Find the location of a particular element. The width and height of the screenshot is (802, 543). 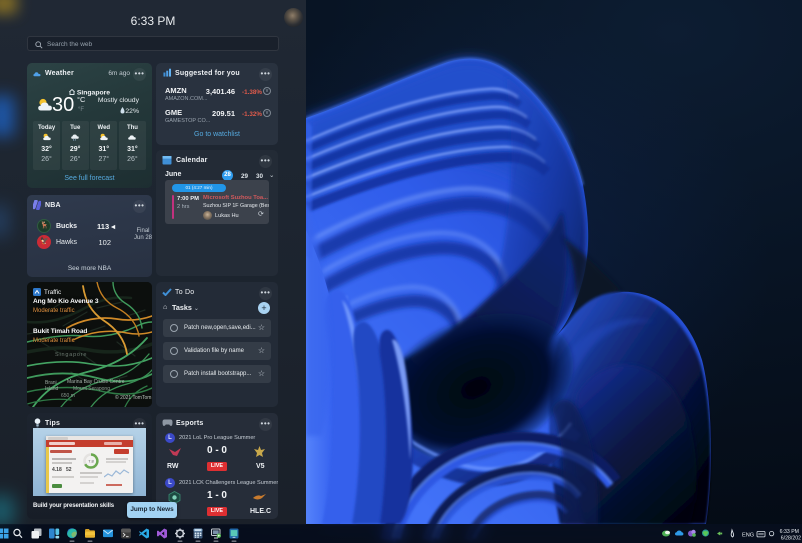

svg-text: 6:33 PM is located at coordinates (789, 532).